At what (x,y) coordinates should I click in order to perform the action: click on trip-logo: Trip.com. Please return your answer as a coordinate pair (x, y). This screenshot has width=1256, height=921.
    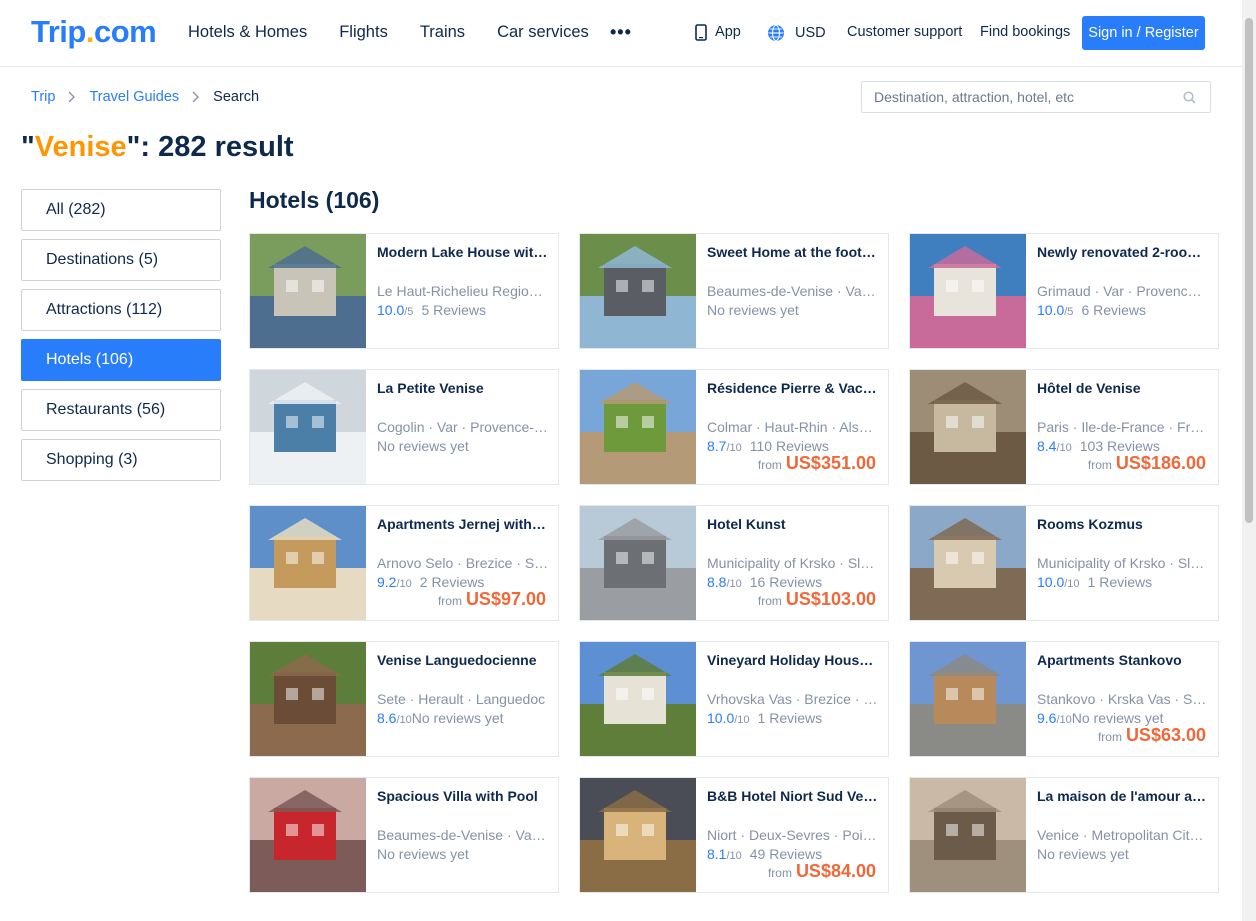
    Looking at the image, I should click on (94, 32).